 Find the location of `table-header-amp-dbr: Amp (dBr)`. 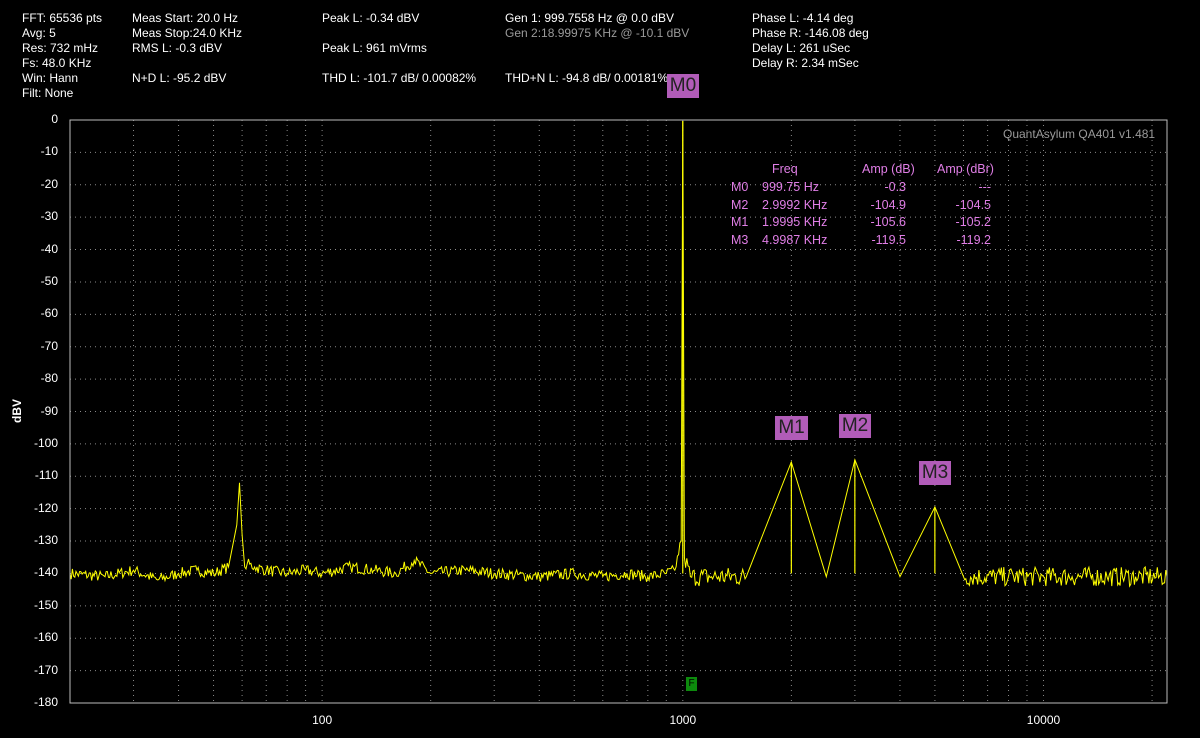

table-header-amp-dbr: Amp (dBr) is located at coordinates (965, 169).